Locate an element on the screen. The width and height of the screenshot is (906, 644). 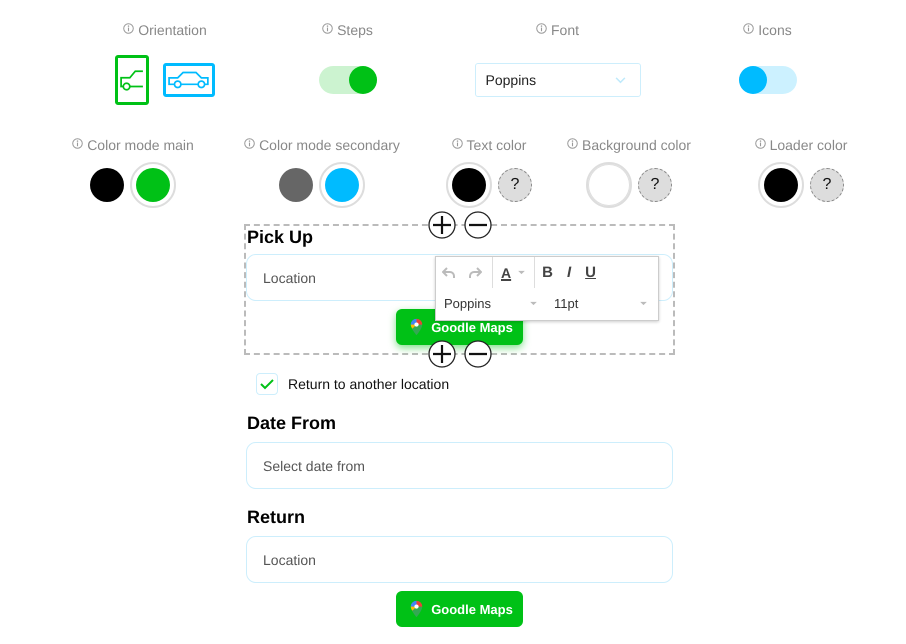
location-field: Location is located at coordinates (459, 559).